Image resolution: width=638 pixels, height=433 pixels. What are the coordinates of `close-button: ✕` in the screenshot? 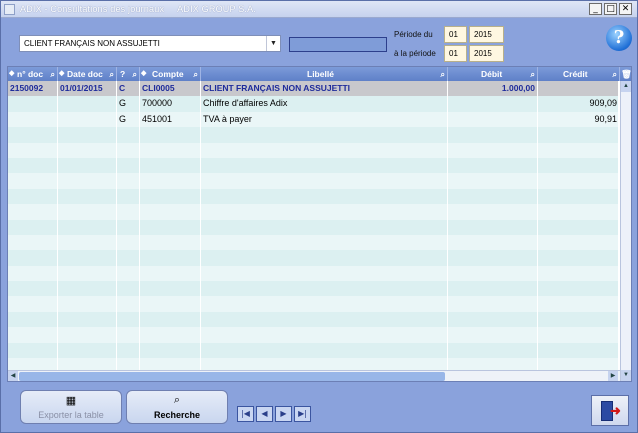 It's located at (625, 9).